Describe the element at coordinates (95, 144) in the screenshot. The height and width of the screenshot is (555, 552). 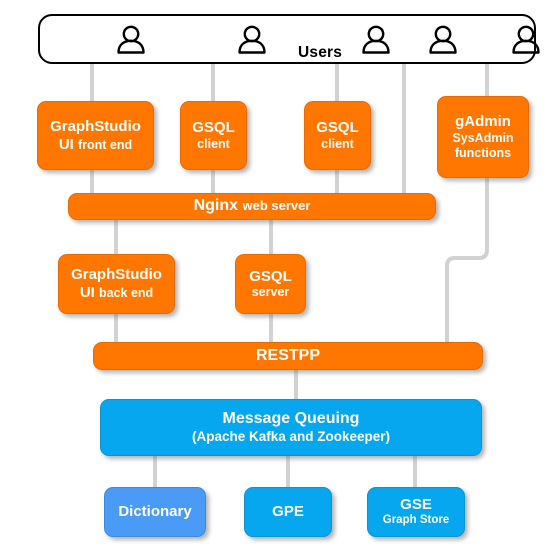
I see `node-subtitle: UI front end` at that location.